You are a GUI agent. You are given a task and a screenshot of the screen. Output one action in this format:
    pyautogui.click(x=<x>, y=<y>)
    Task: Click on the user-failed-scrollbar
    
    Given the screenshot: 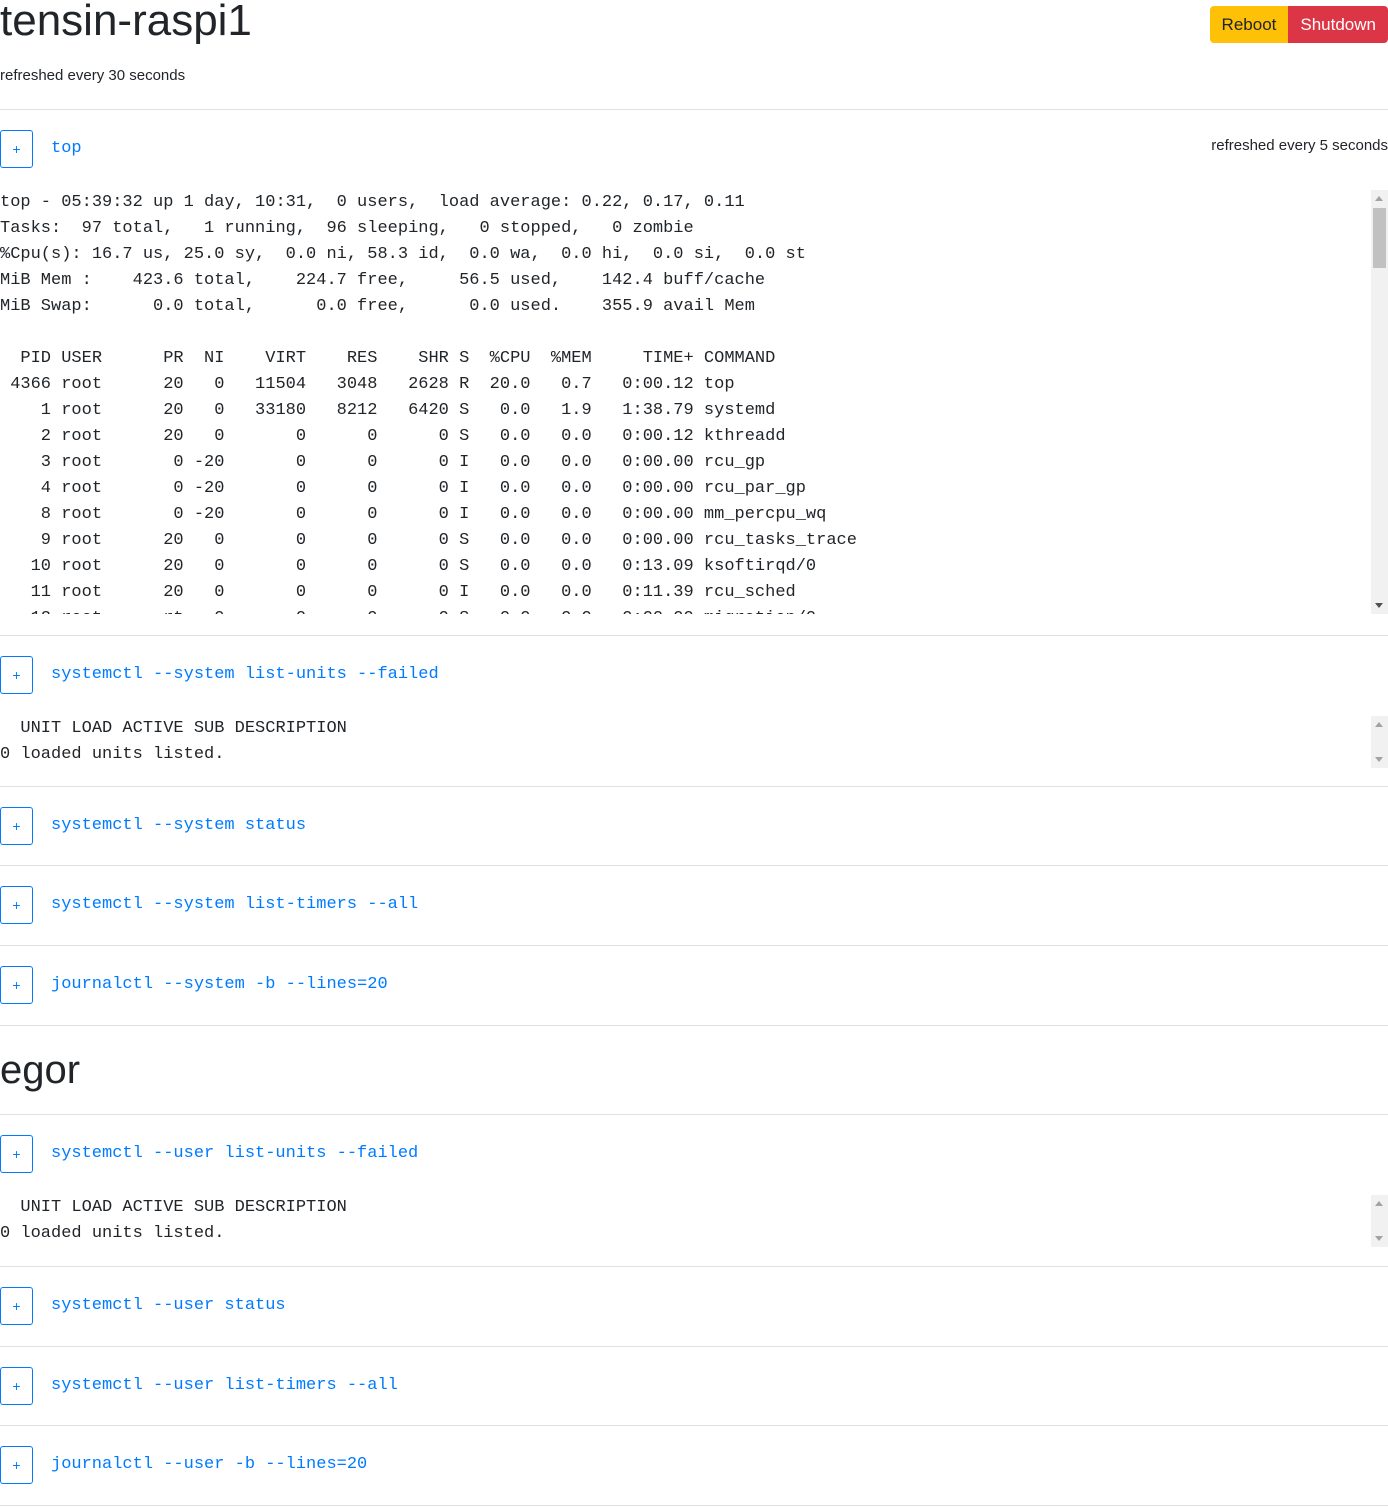 What is the action you would take?
    pyautogui.click(x=1379, y=1221)
    